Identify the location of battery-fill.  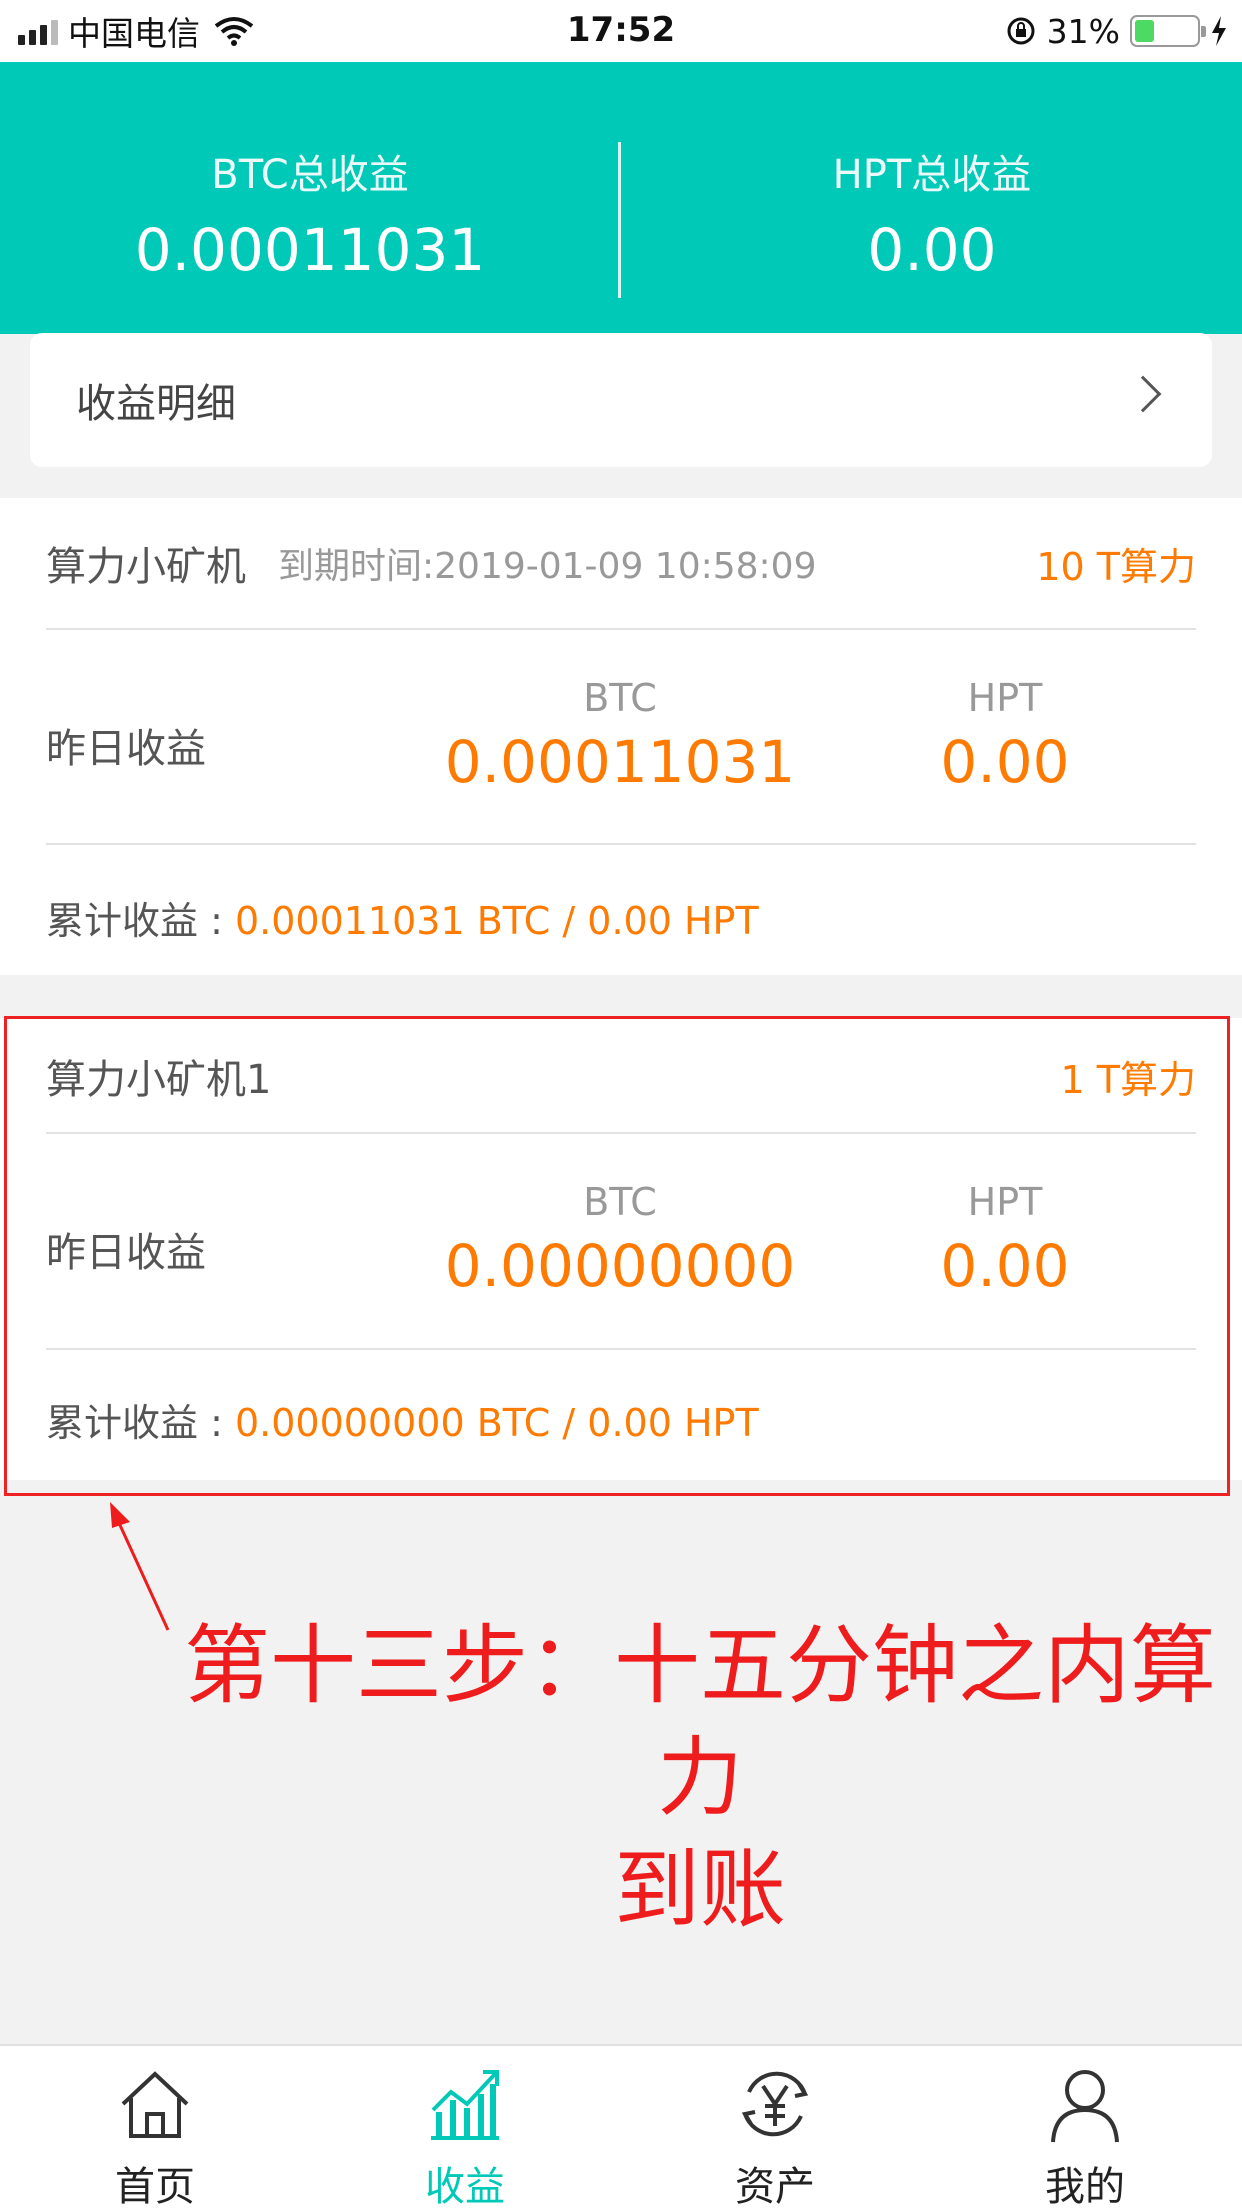
(1144, 31).